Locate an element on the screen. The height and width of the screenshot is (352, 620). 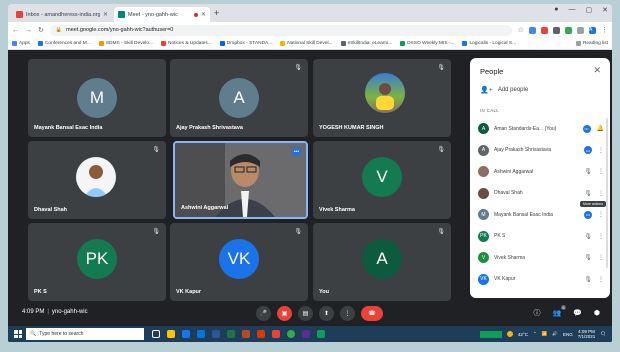
list-item: M Mayank Bansal Esac India ••• ⋮ is located at coordinates (541, 215).